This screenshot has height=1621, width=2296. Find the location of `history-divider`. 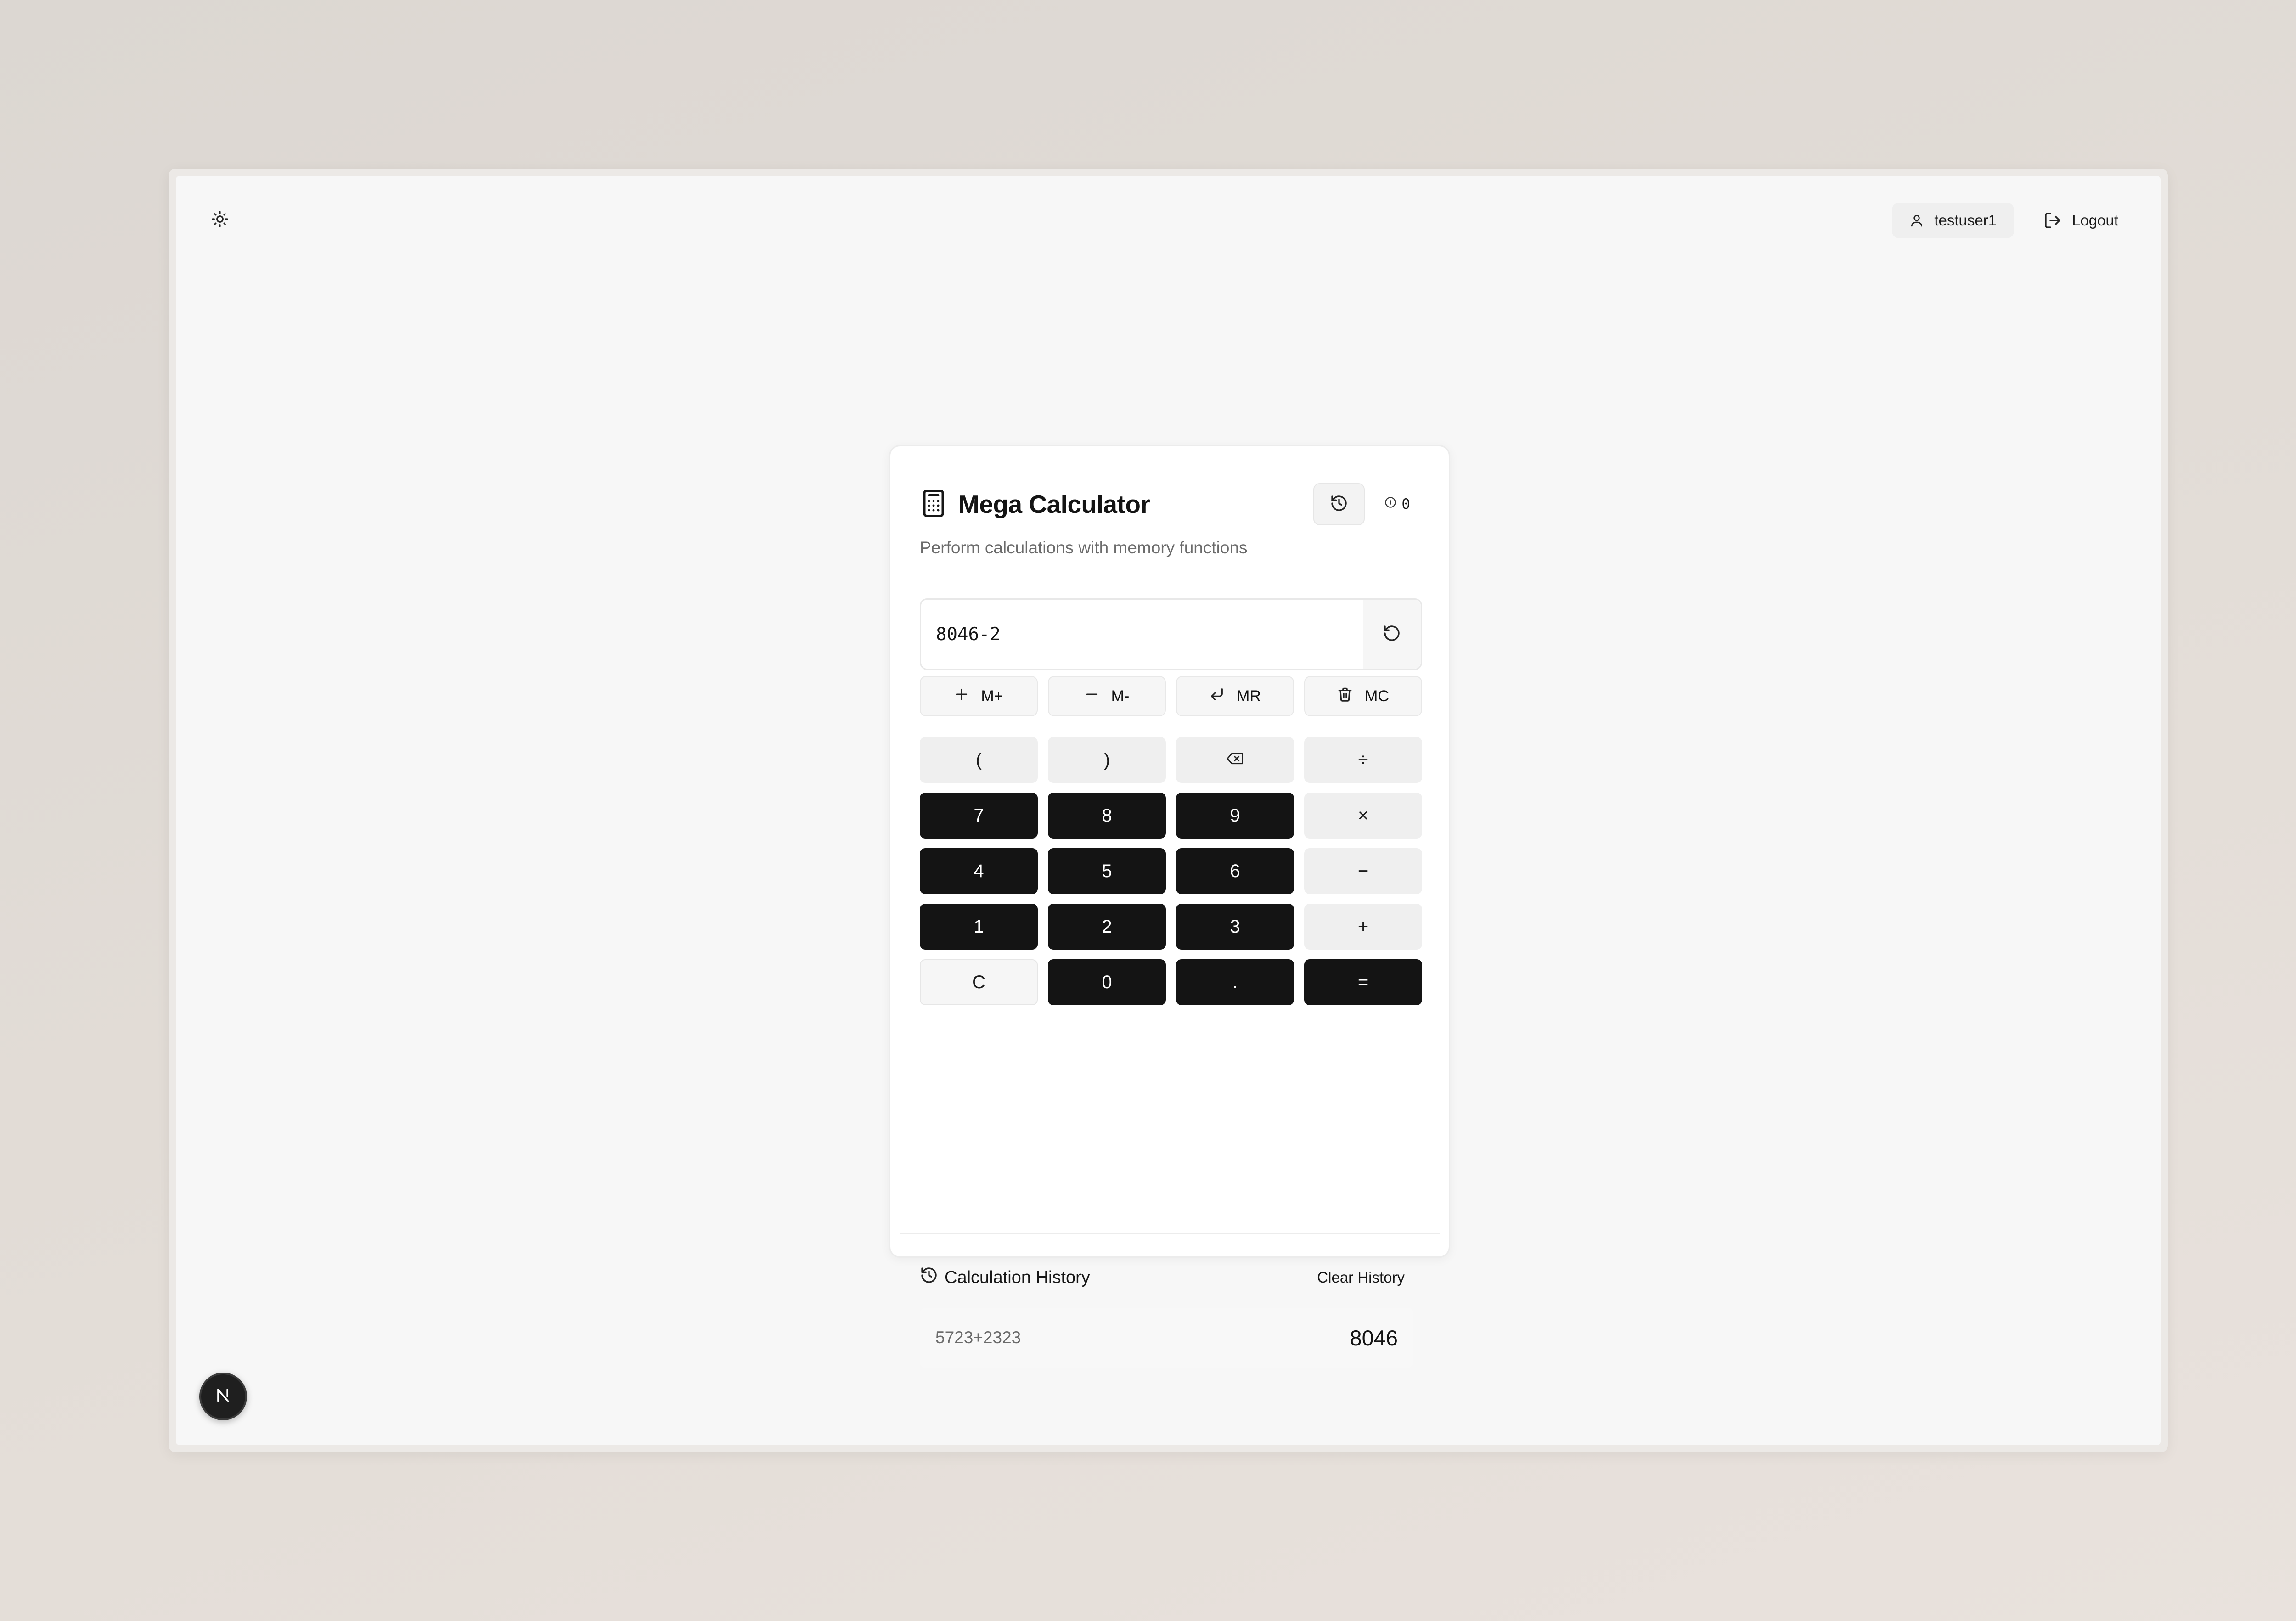

history-divider is located at coordinates (1170, 1233).